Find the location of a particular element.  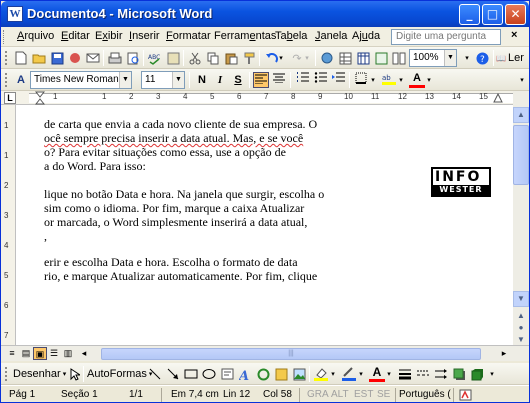

menu-ajuda: Ajuda is located at coordinates (366, 36).